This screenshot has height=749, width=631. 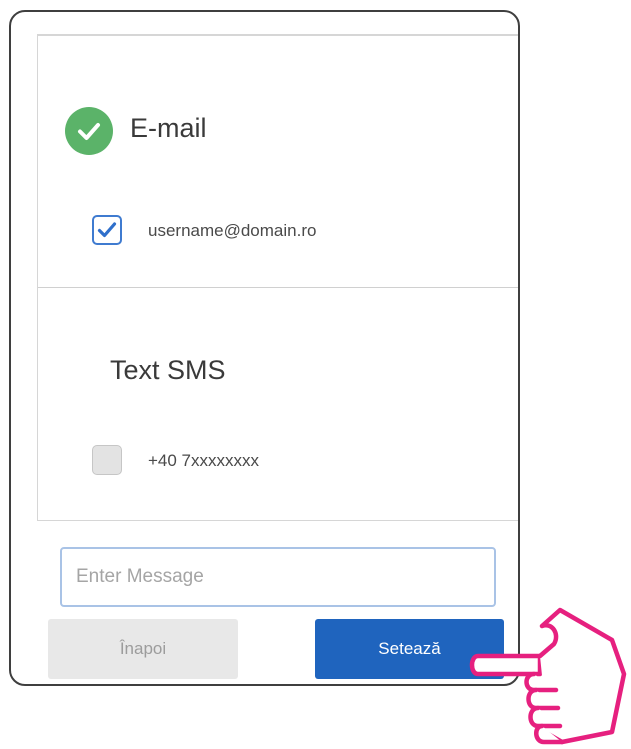 I want to click on section-divider, so click(x=278, y=287).